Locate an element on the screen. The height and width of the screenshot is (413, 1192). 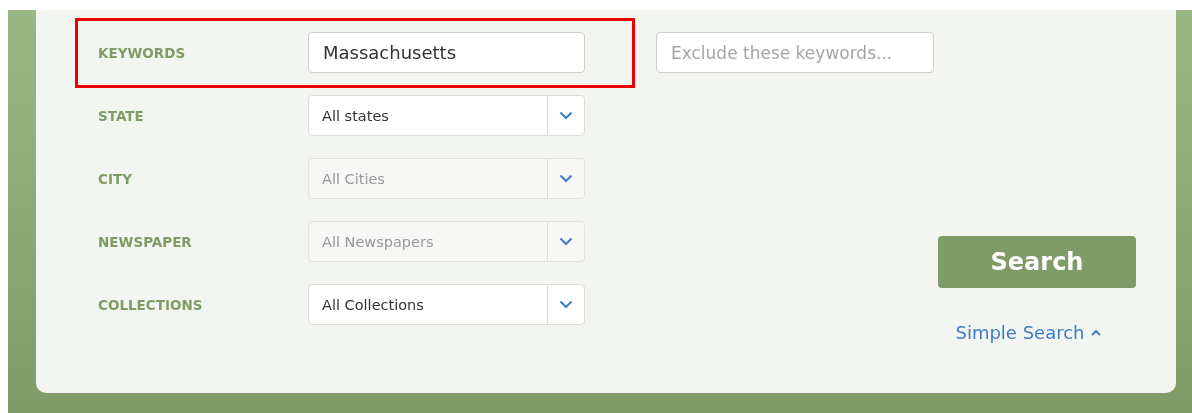
keywords-field: Massachusetts is located at coordinates (446, 52).